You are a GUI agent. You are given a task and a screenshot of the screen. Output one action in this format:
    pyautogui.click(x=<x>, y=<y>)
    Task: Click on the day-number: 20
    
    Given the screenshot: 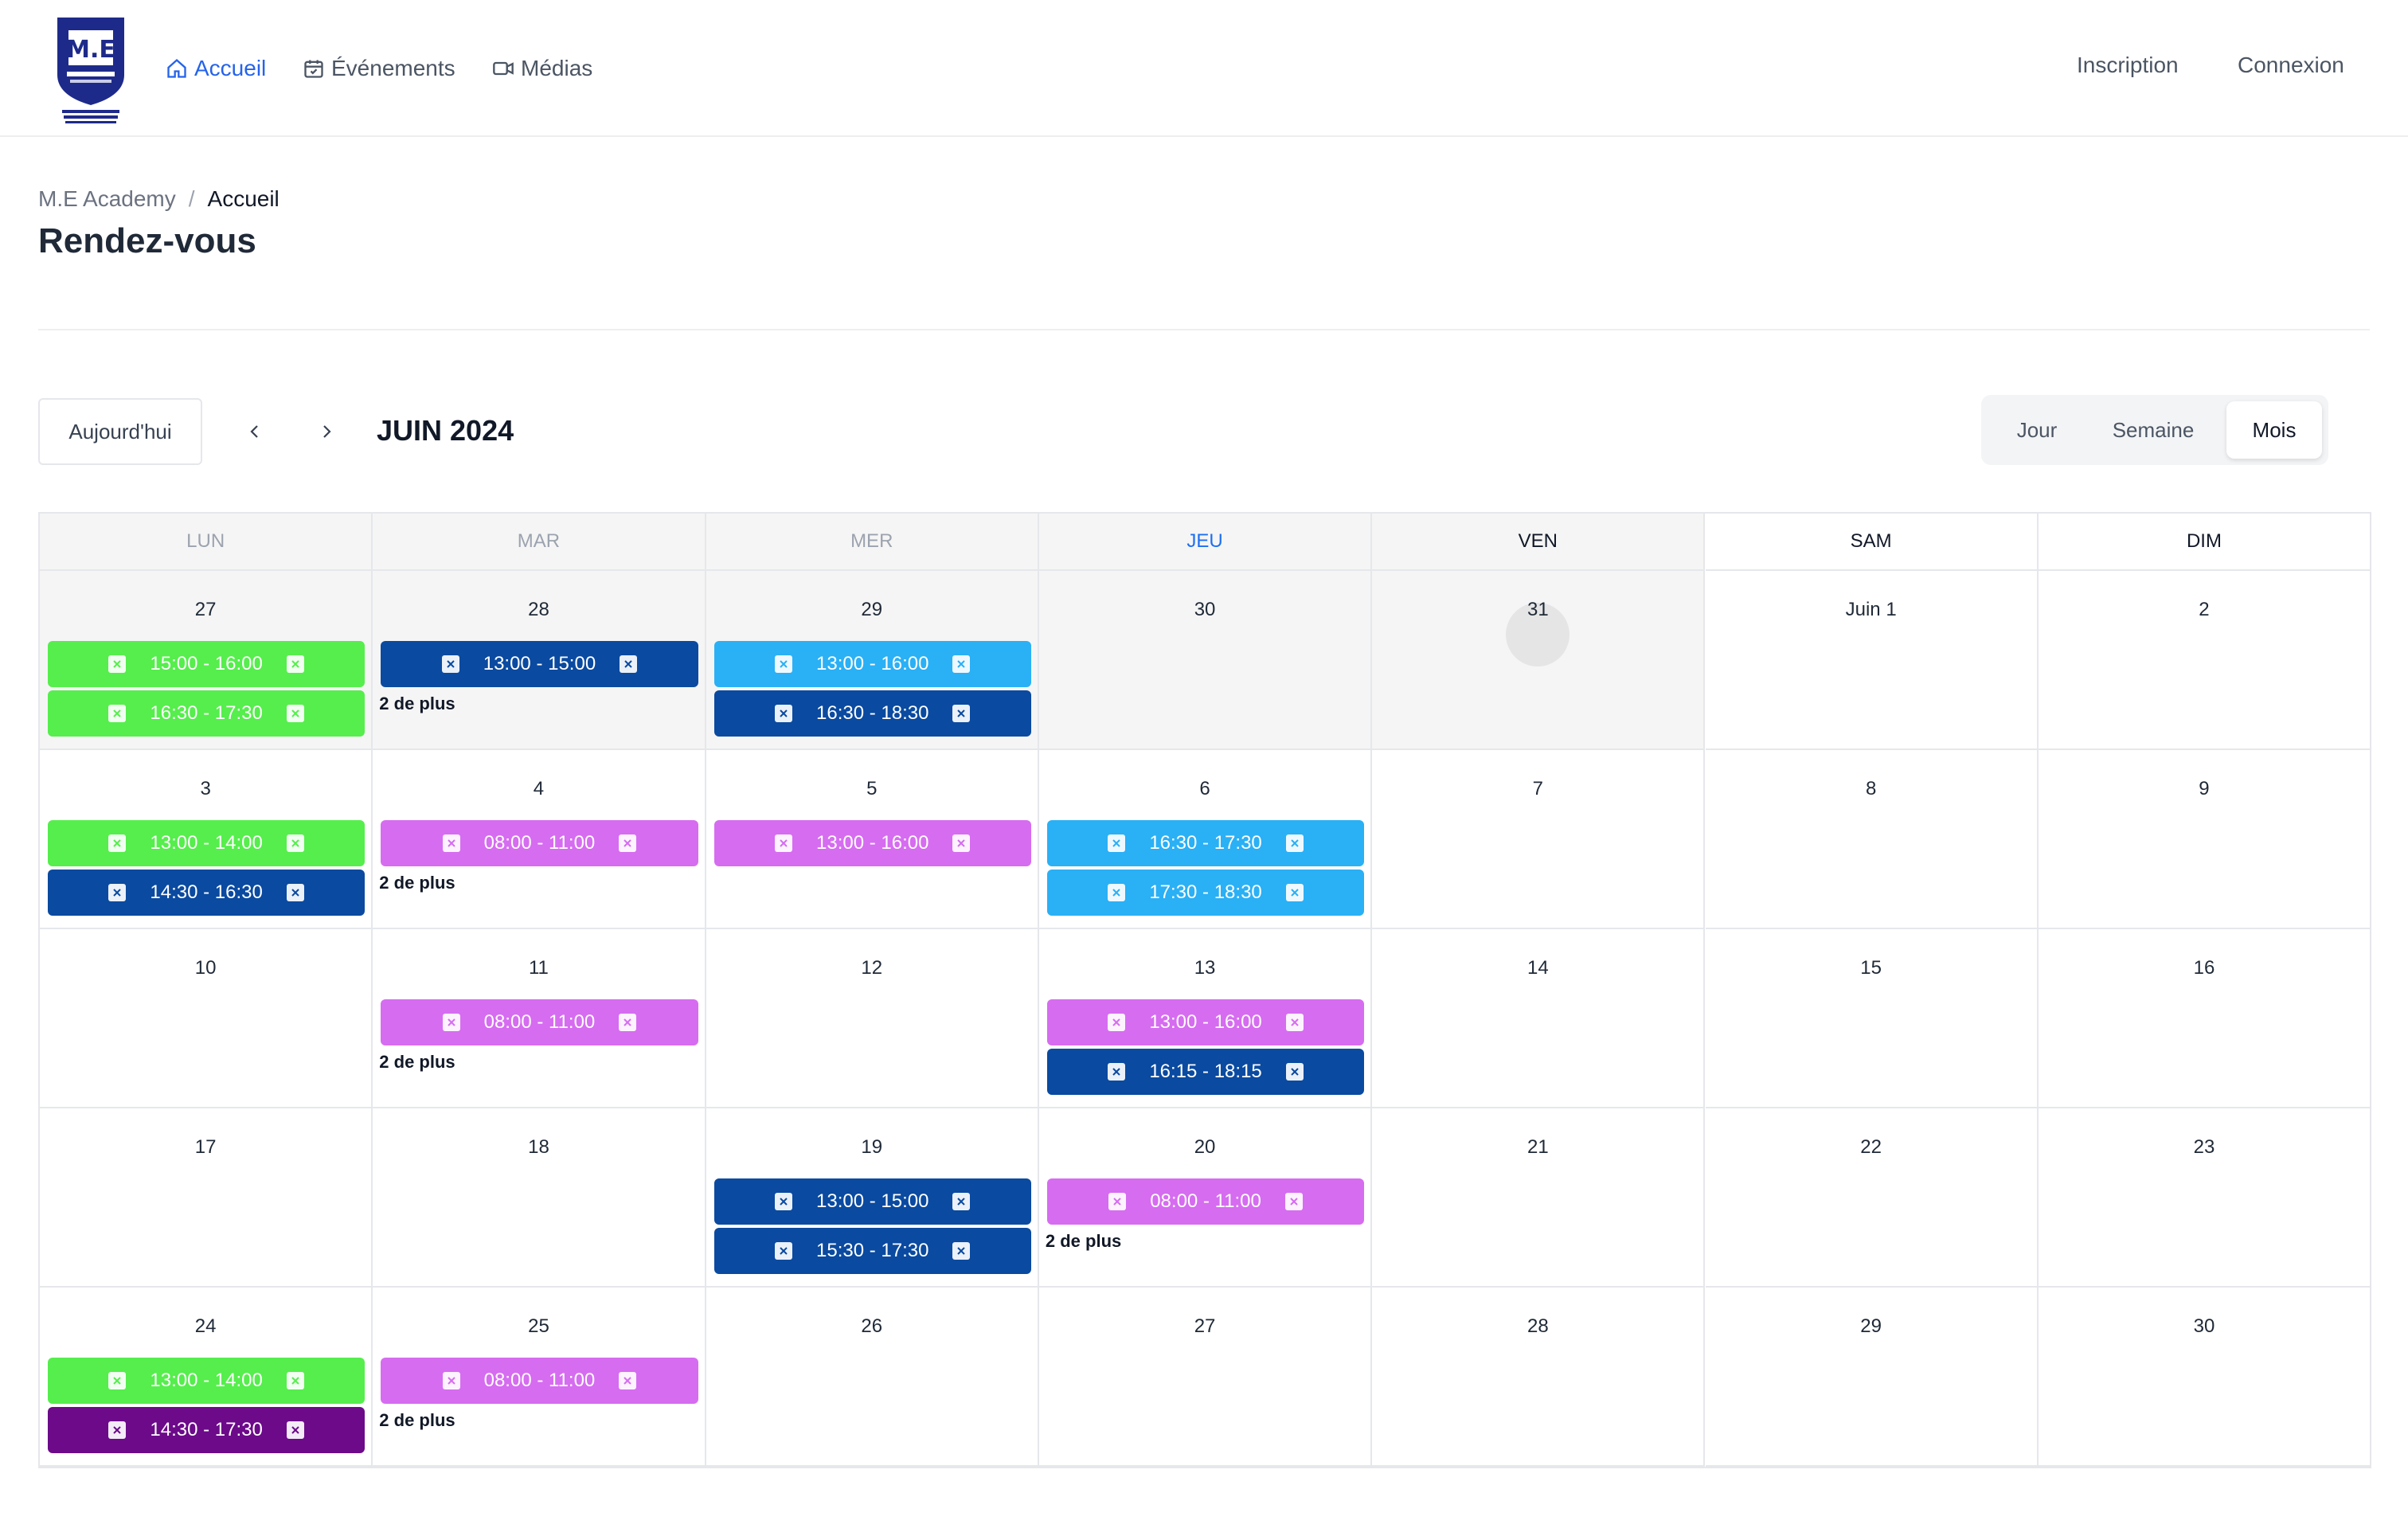 What is the action you would take?
    pyautogui.click(x=1204, y=1147)
    